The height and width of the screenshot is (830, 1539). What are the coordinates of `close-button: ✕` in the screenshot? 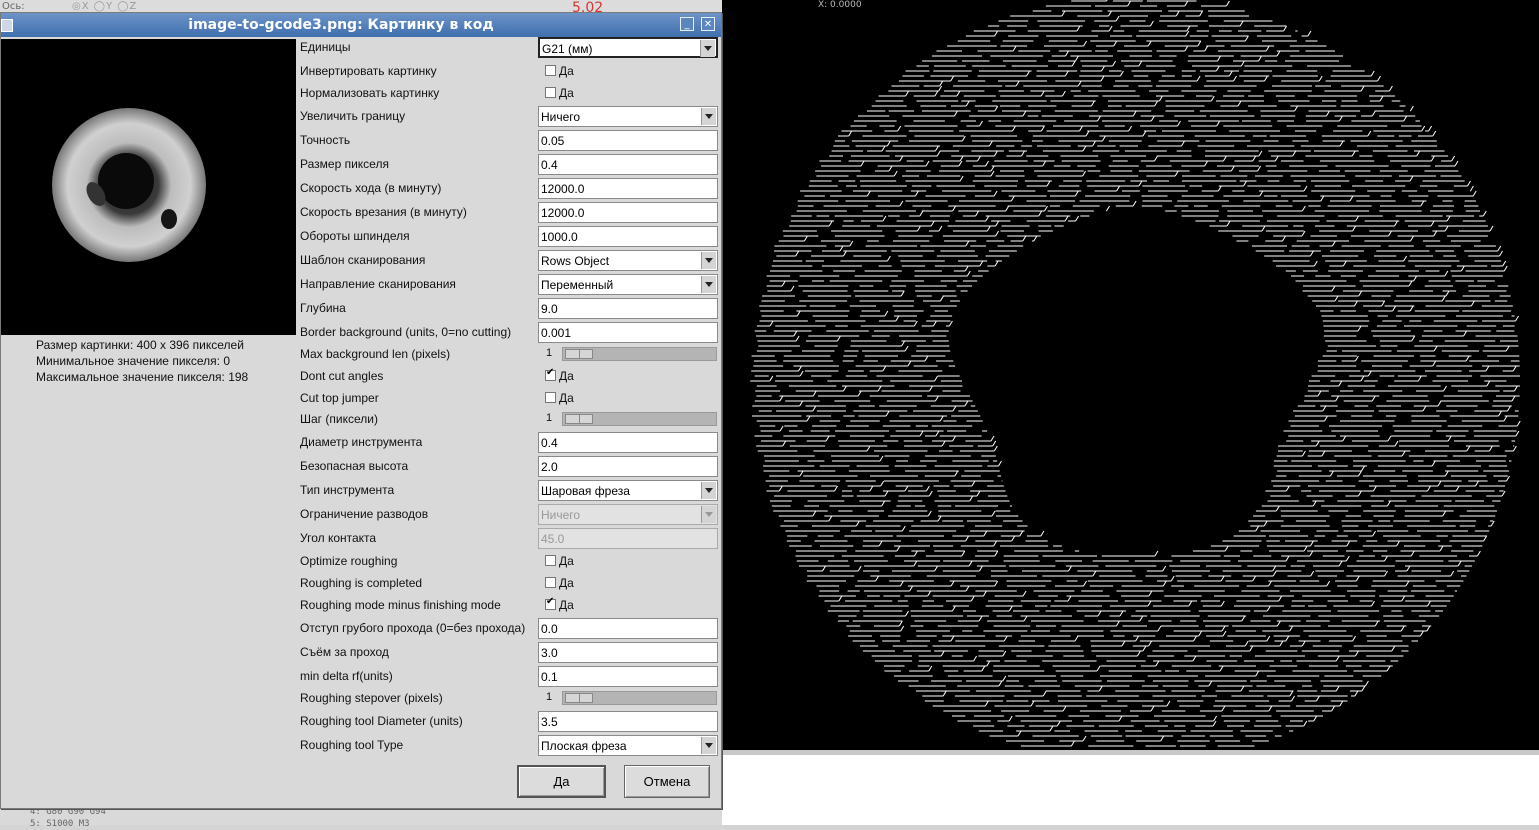 It's located at (708, 24).